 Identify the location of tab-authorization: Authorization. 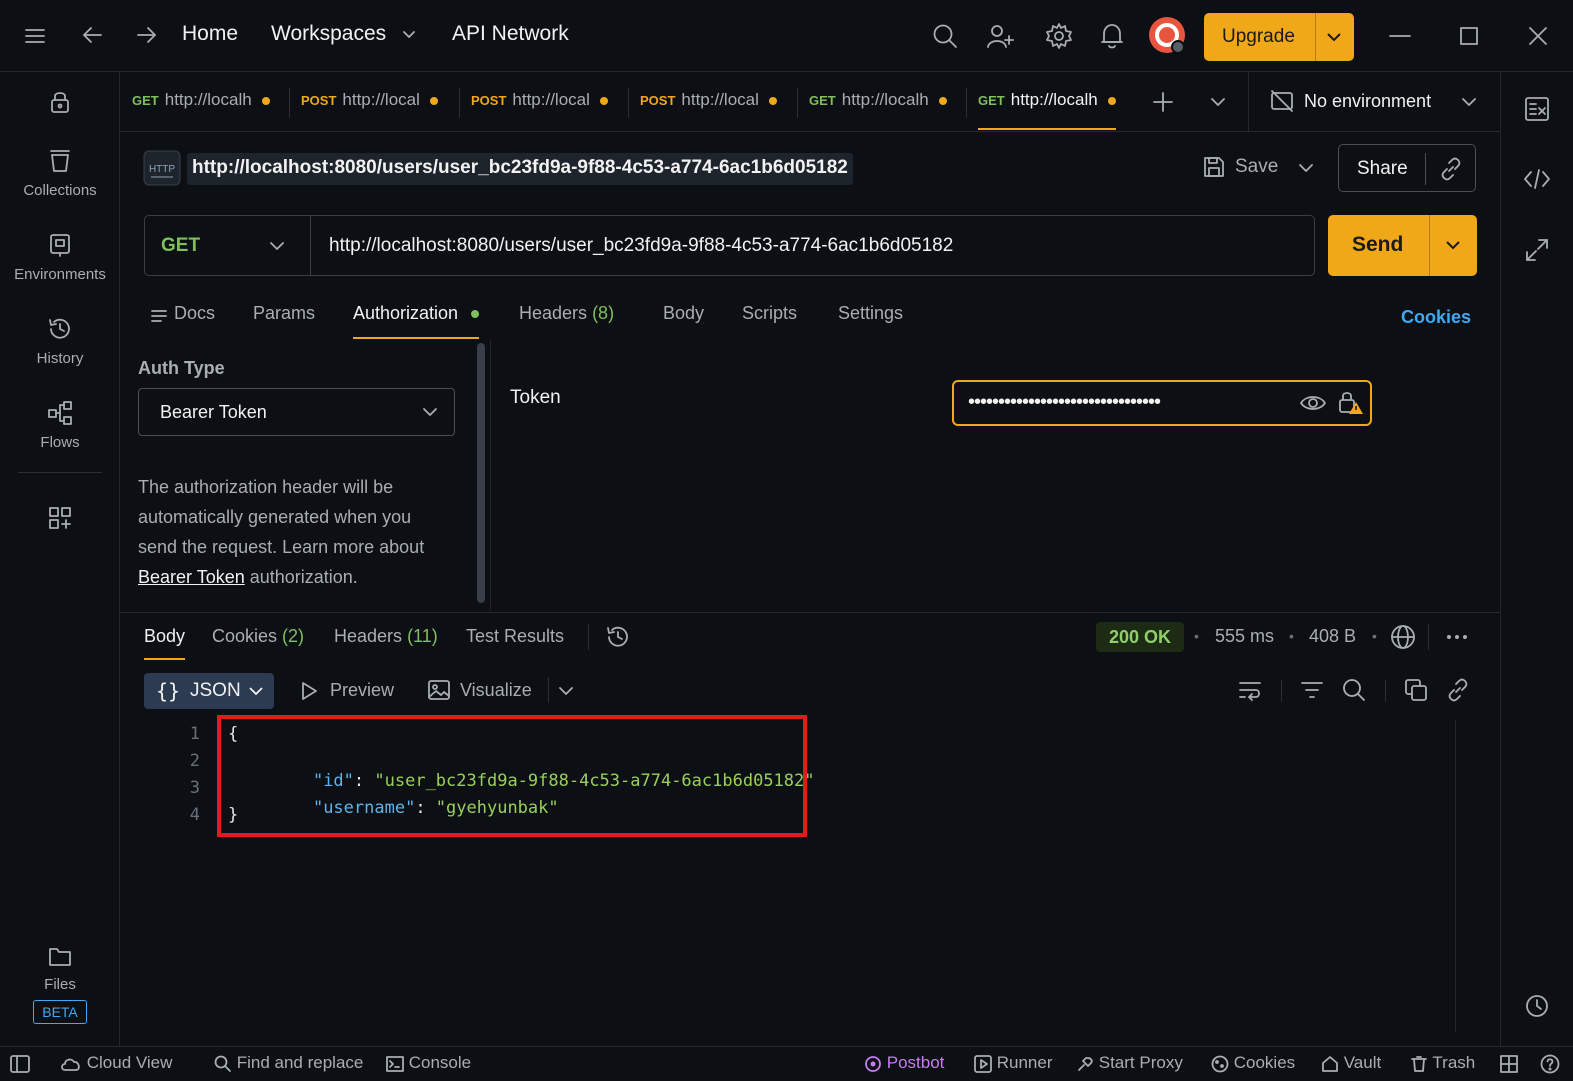
(416, 321).